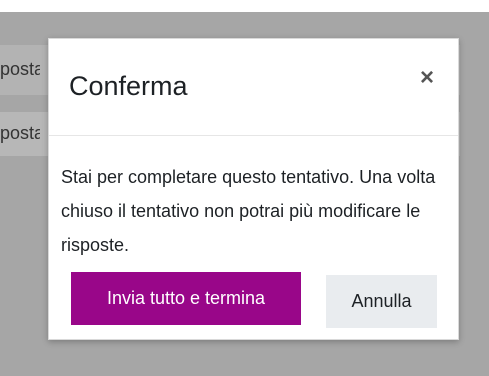 The image size is (489, 376). I want to click on dialog-title: Conferma, so click(128, 86).